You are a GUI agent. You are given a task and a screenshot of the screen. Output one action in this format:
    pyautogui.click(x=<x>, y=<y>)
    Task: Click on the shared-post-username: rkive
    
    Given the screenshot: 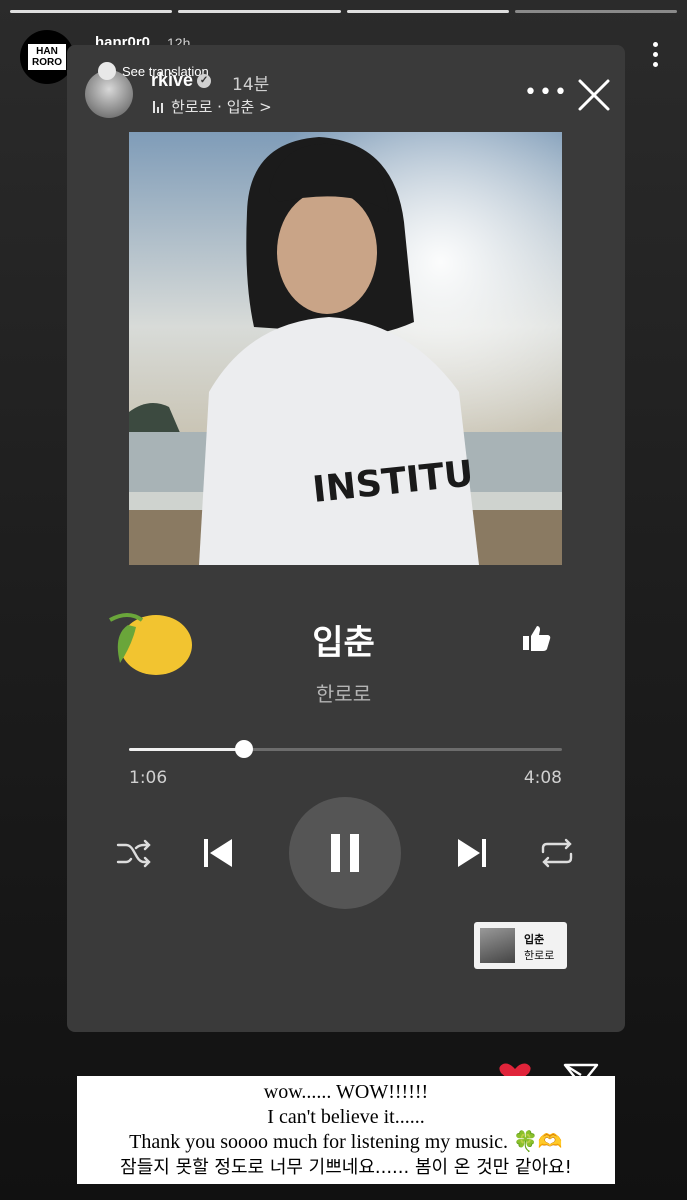 What is the action you would take?
    pyautogui.click(x=172, y=80)
    